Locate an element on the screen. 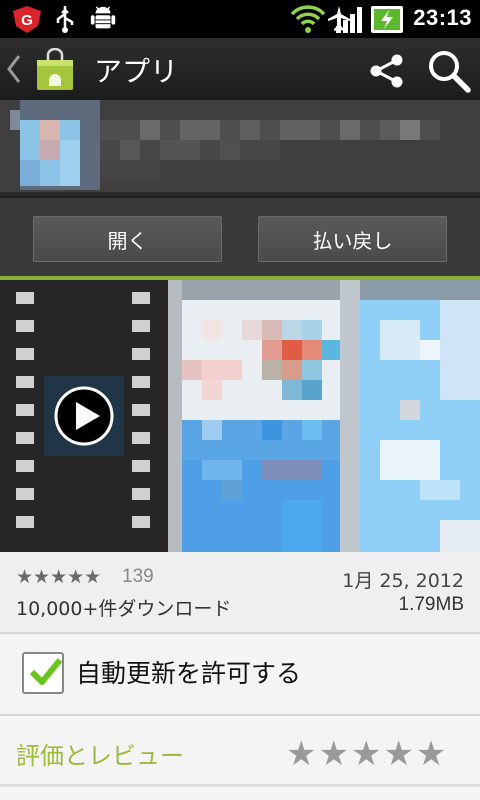 This screenshot has height=800, width=480. search-icon is located at coordinates (449, 71).